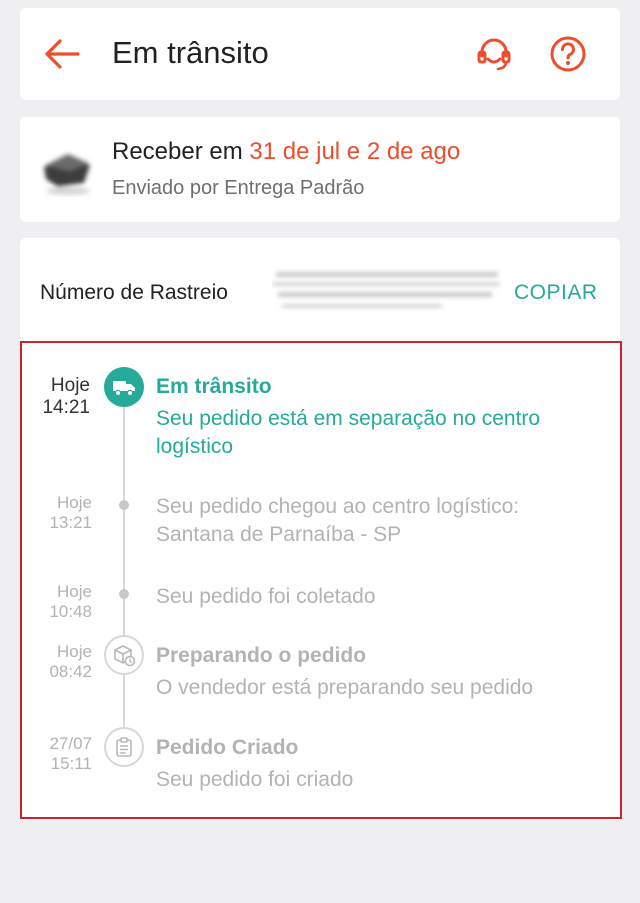 The height and width of the screenshot is (903, 640). I want to click on event-2-timestamp: Hoje 13:21, so click(56, 512).